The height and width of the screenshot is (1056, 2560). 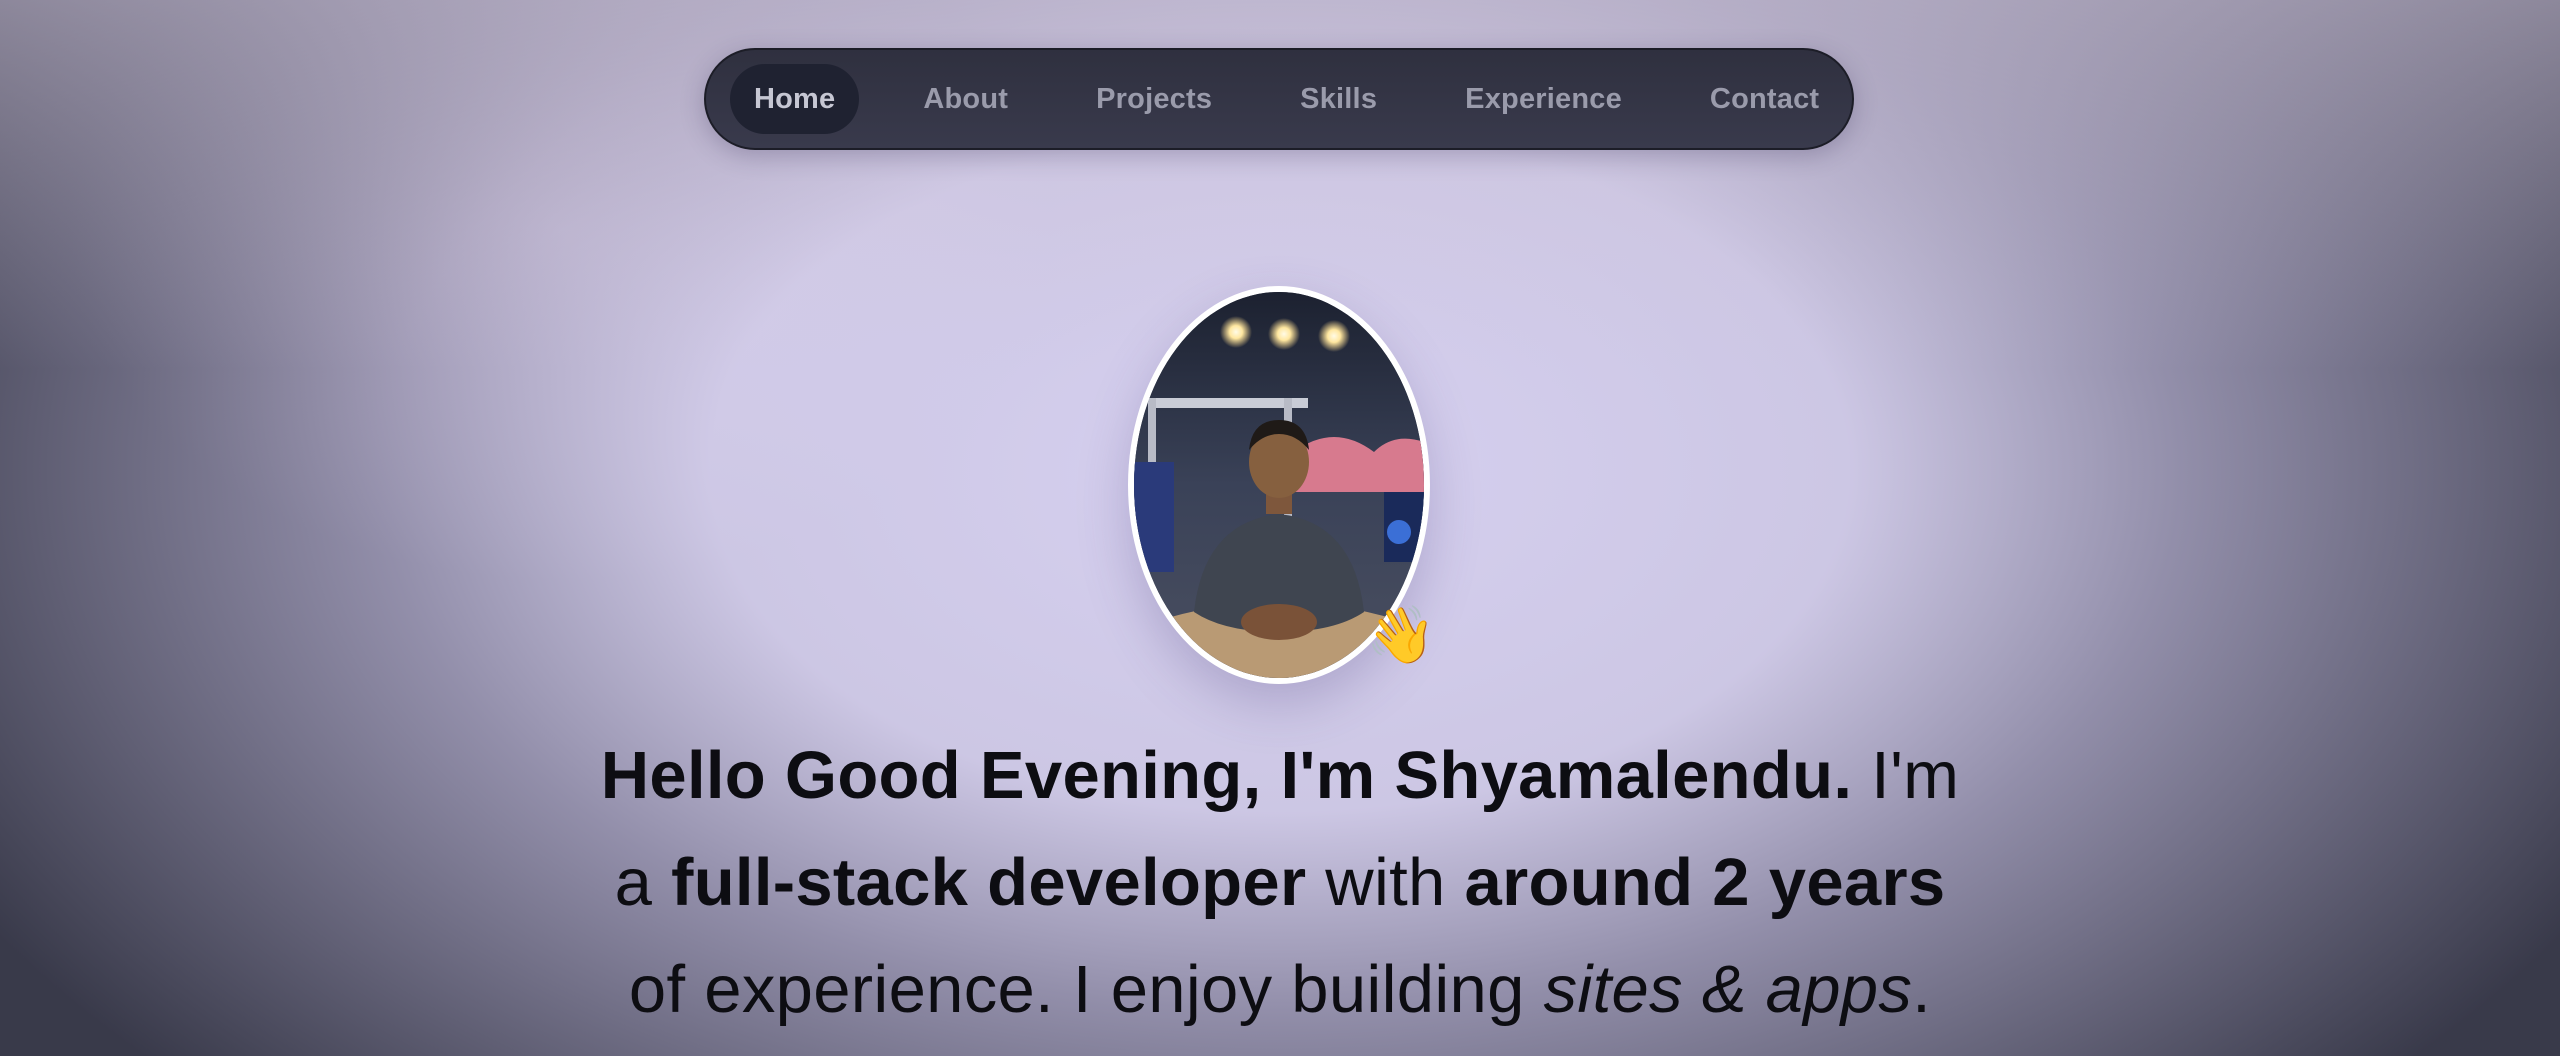 What do you see at coordinates (1282, 485) in the screenshot?
I see `profile-avatar: 👋` at bounding box center [1282, 485].